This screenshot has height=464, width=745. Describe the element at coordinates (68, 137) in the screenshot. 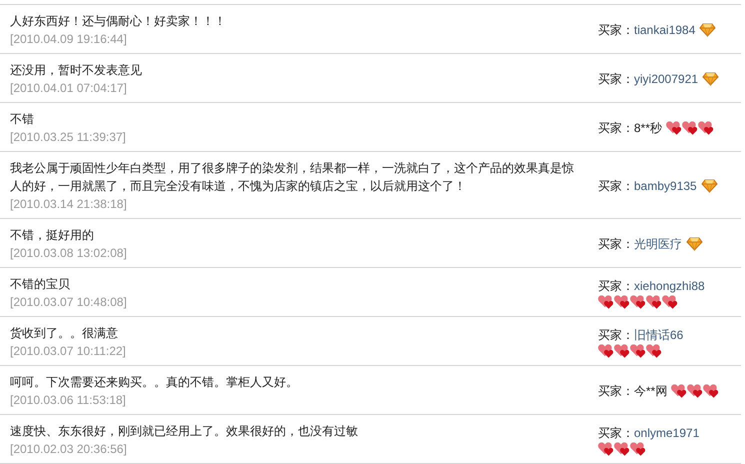

I see `review-date: [2010.03.25 11:39:37]` at that location.